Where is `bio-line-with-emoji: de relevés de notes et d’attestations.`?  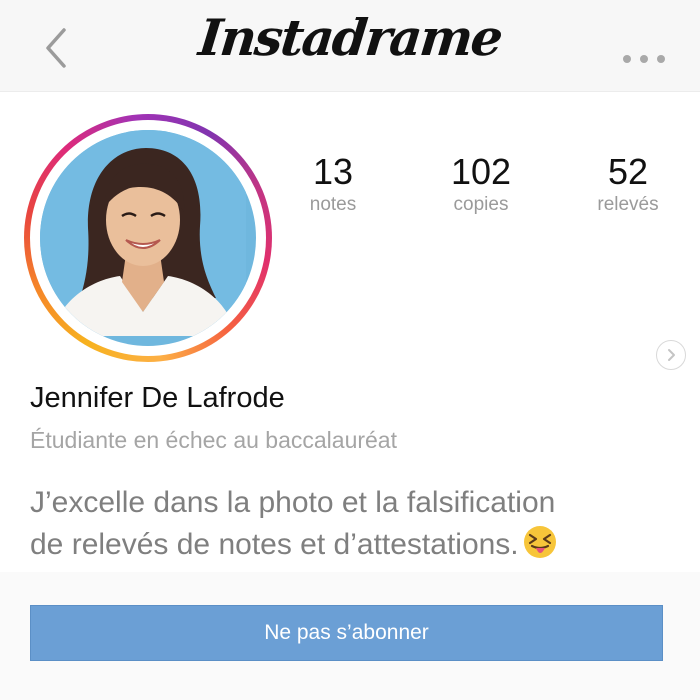
bio-line-with-emoji: de relevés de notes et d’attestations. is located at coordinates (350, 545).